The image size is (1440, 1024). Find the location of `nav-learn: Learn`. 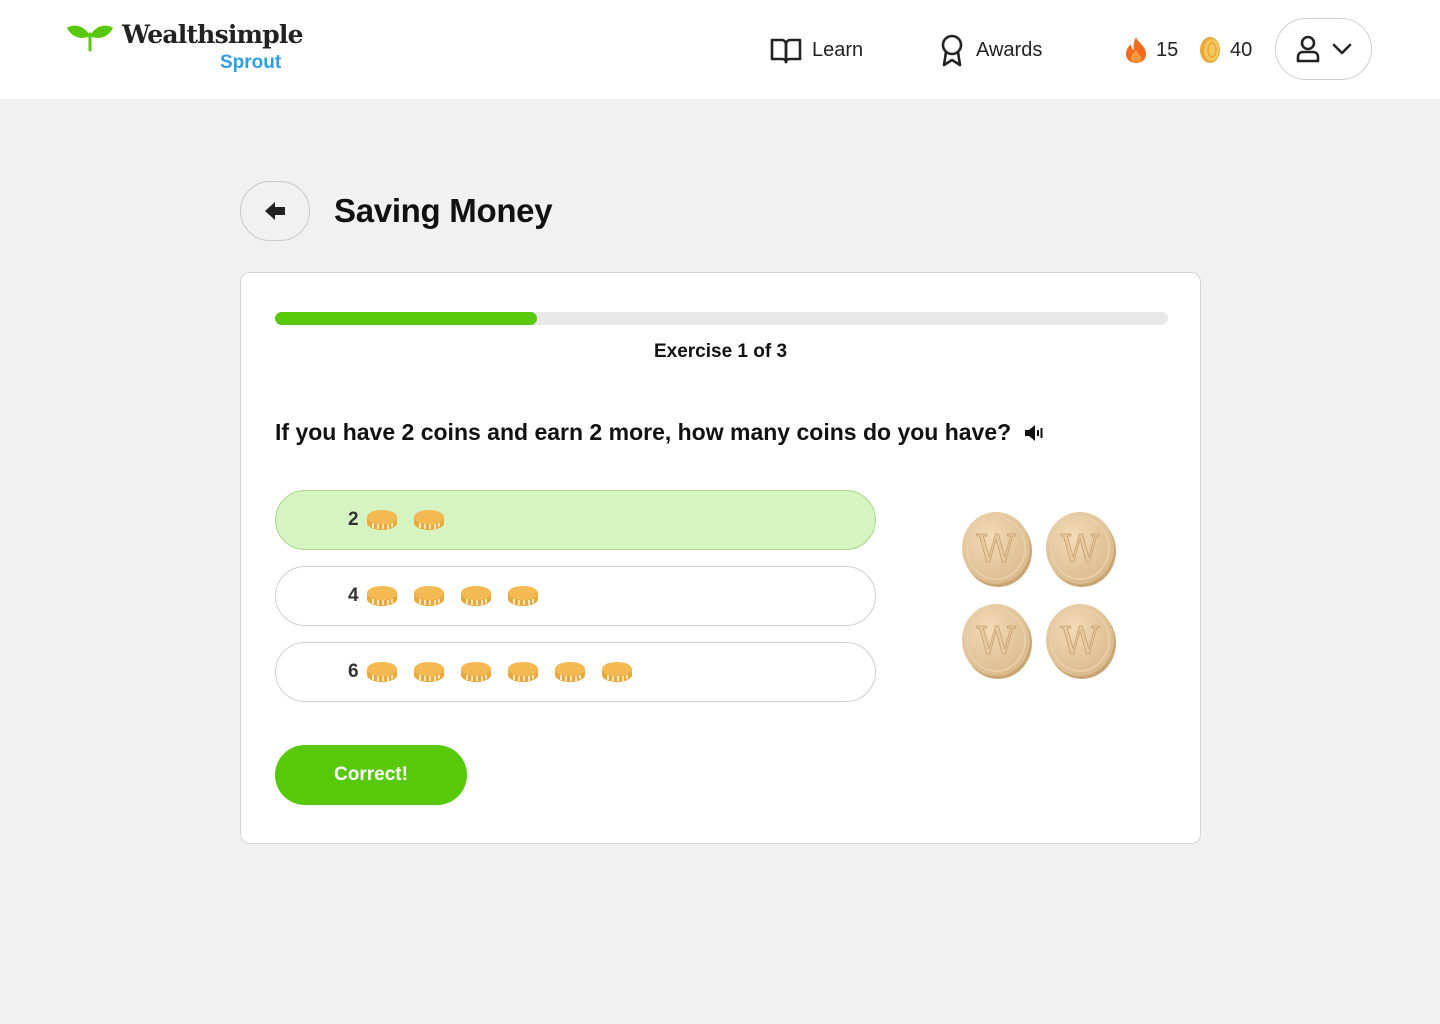

nav-learn: Learn is located at coordinates (816, 50).